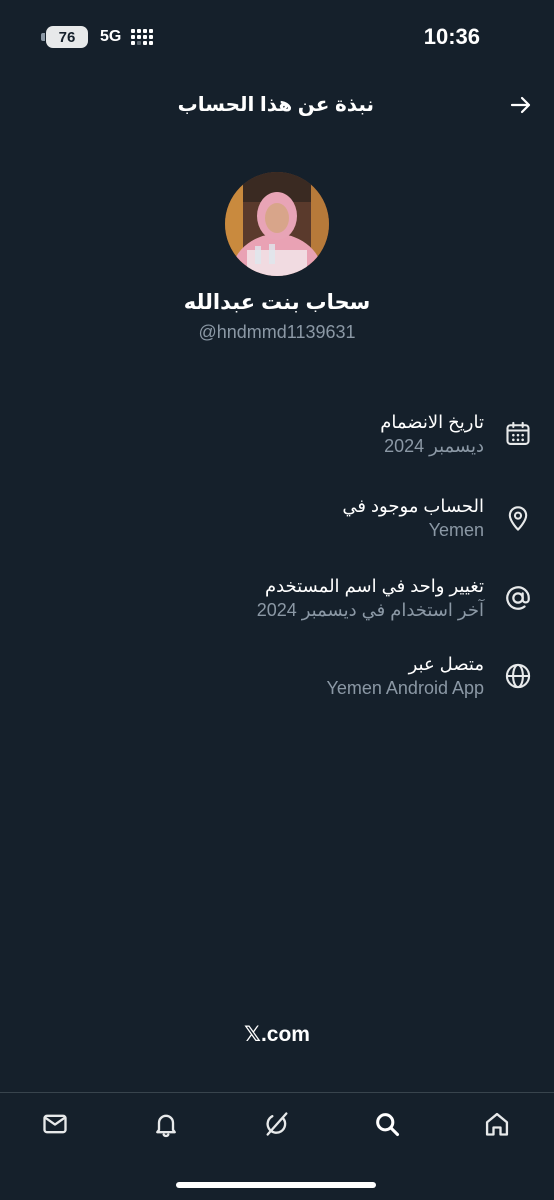  I want to click on tab-grok, so click(277, 1124).